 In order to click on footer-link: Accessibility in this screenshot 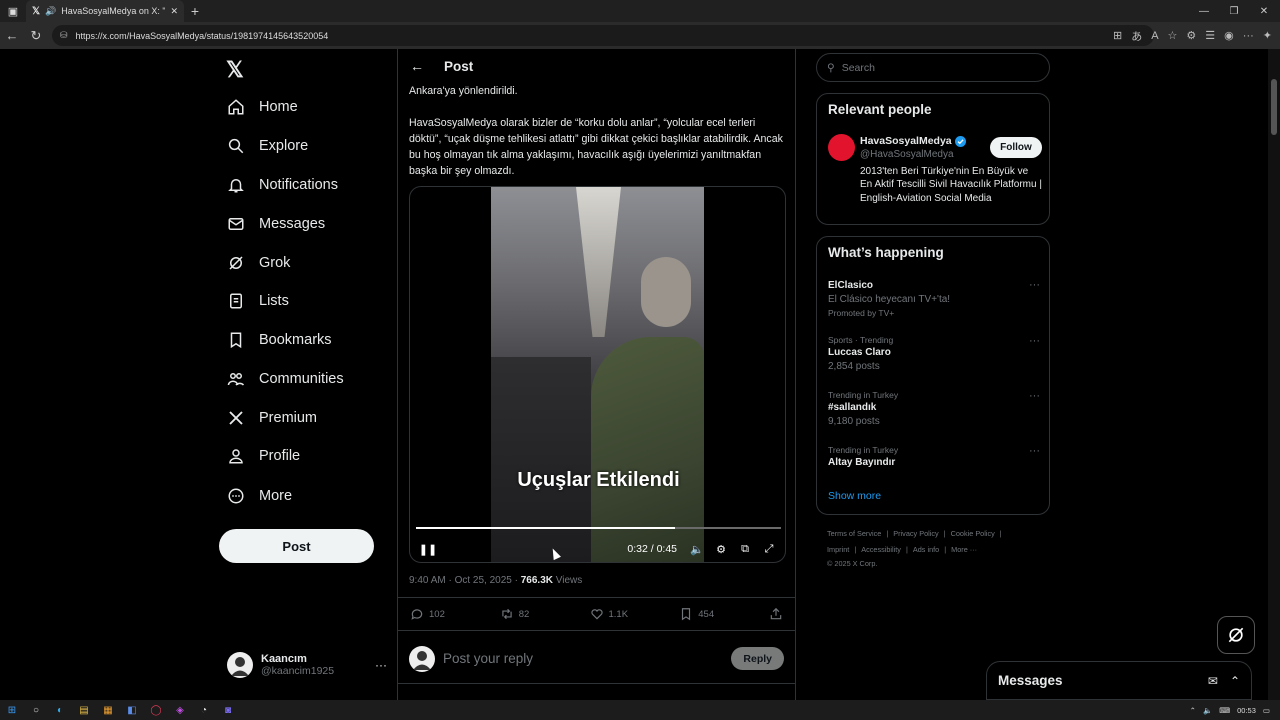, I will do `click(881, 549)`.